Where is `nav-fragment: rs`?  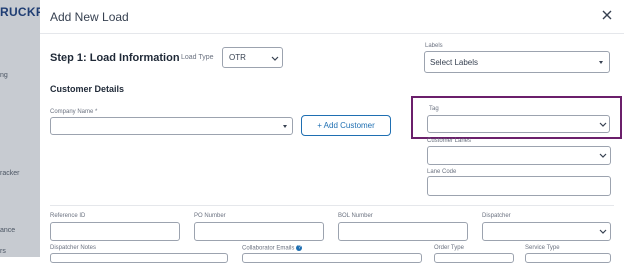 nav-fragment: rs is located at coordinates (3, 251).